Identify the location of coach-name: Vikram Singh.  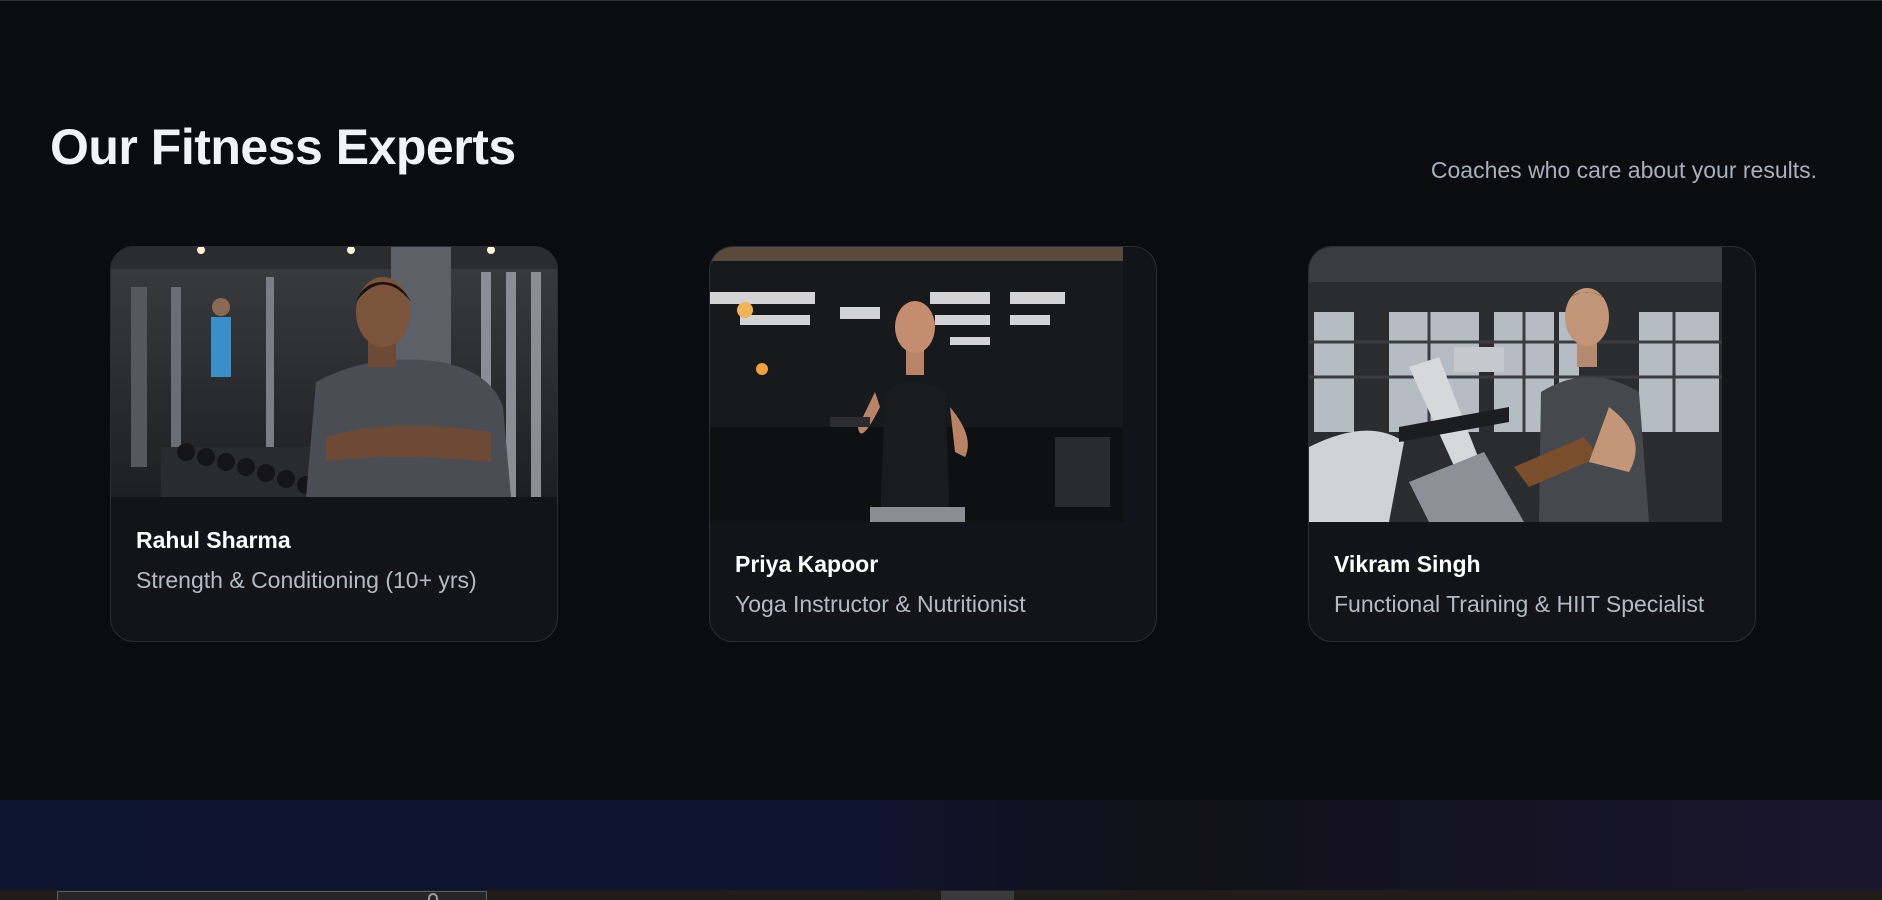
(1407, 564).